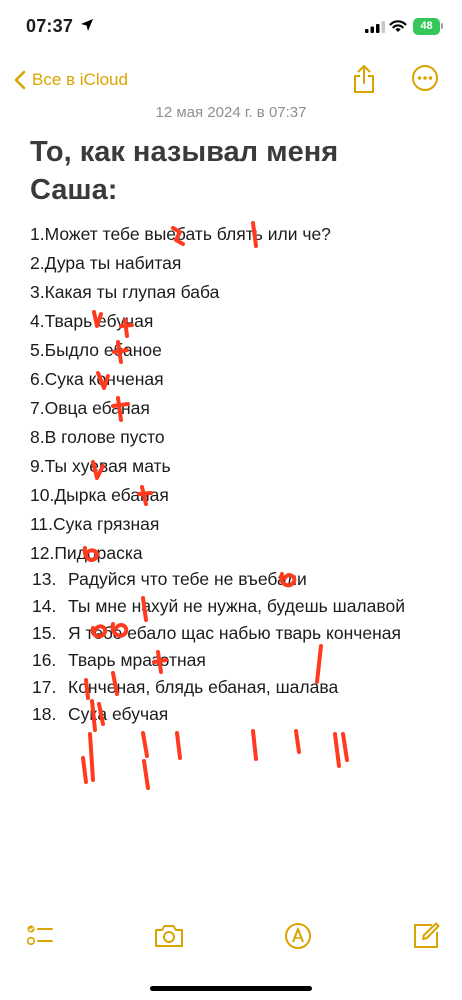 This screenshot has height=1000, width=462. Describe the element at coordinates (187, 579) in the screenshot. I see `item-text: Радуйся что тебе не въебали` at that location.